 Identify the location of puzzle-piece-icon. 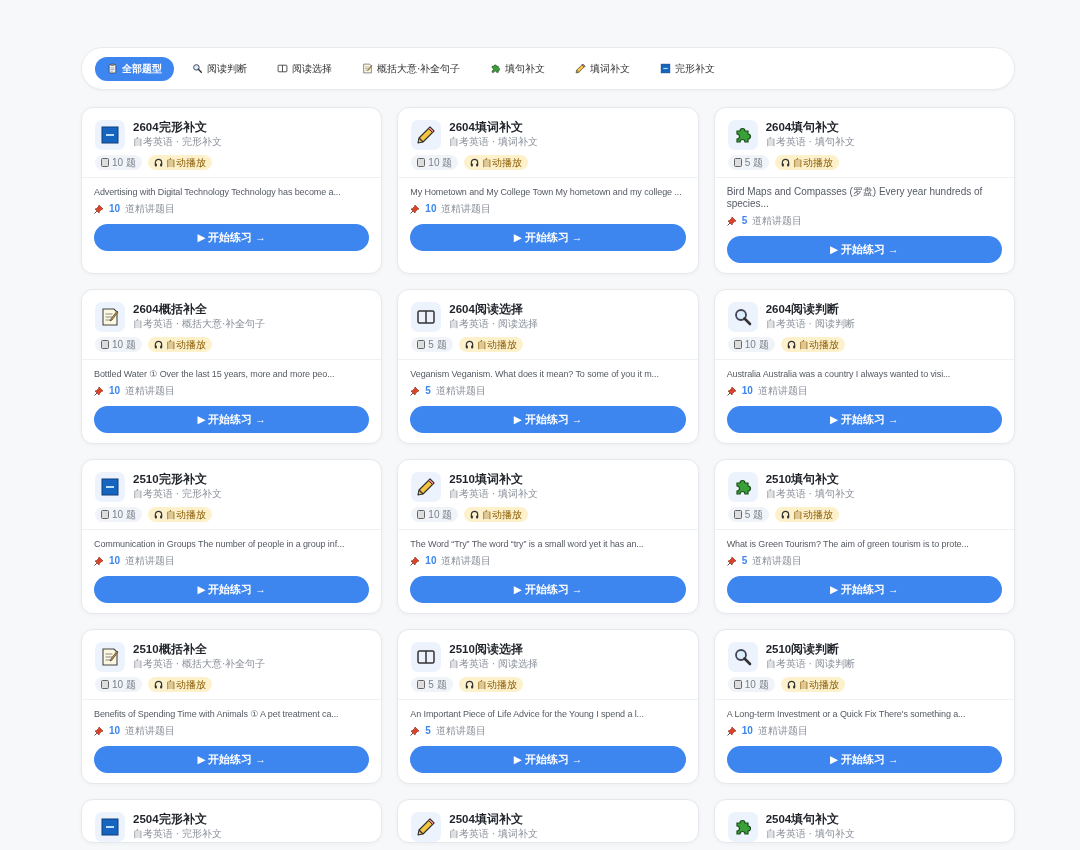
(496, 68).